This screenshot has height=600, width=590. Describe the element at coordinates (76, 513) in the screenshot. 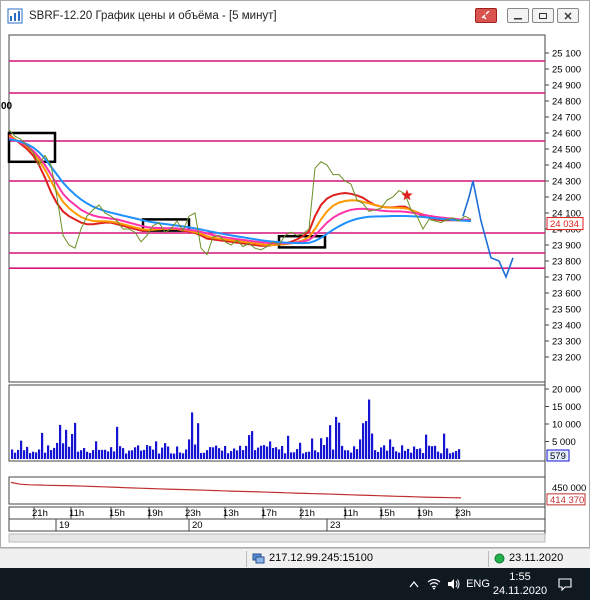

I see `time-tick-label: 11h` at that location.